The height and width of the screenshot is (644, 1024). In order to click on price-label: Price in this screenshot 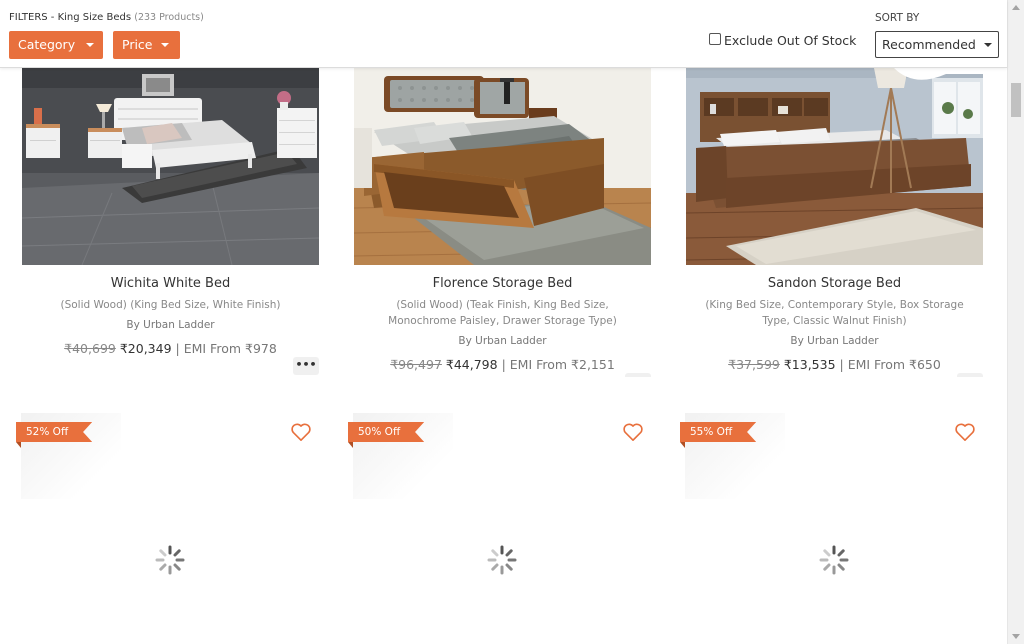, I will do `click(137, 44)`.